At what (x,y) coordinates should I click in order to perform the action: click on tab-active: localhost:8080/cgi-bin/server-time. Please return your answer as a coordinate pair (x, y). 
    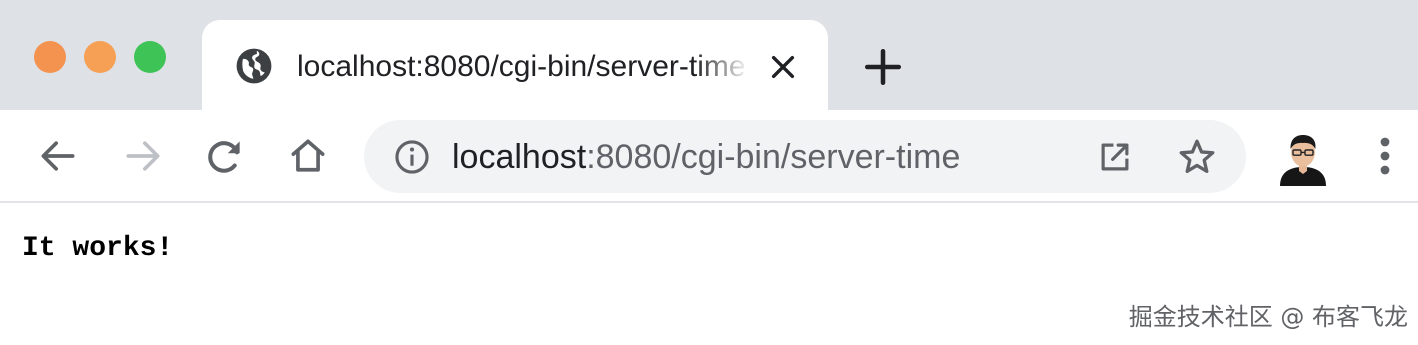
    Looking at the image, I should click on (515, 66).